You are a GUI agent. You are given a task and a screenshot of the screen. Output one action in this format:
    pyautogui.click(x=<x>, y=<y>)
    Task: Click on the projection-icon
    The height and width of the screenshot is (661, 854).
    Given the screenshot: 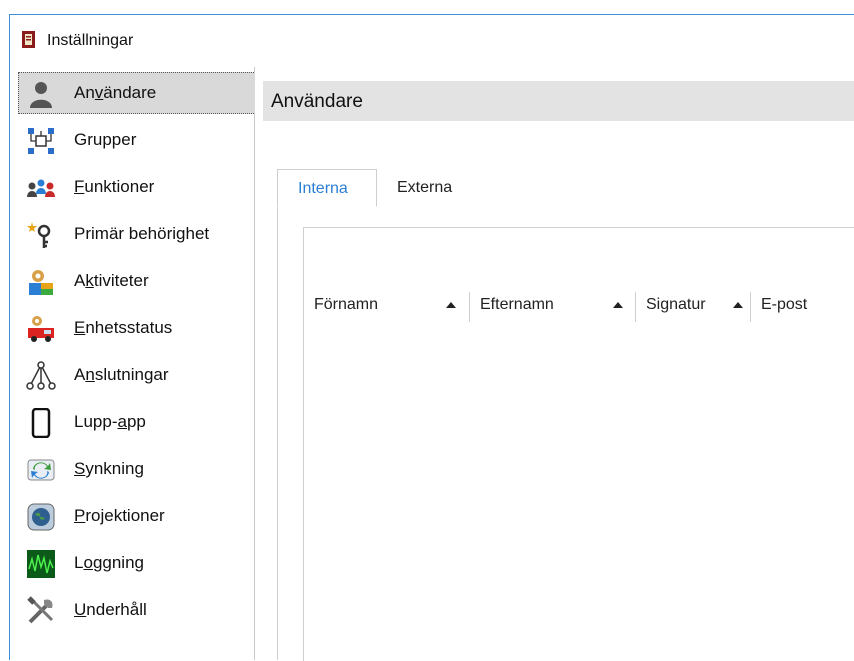 What is the action you would take?
    pyautogui.click(x=41, y=517)
    